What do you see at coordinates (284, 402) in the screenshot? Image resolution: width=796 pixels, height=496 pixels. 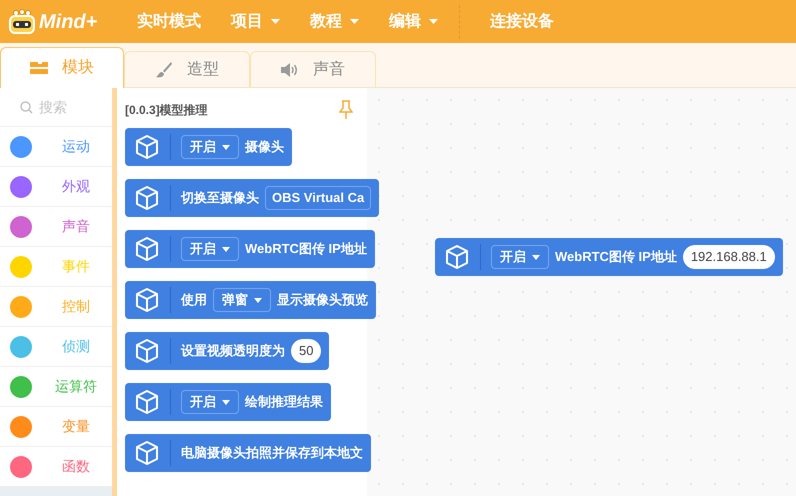 I see `block-label: 绘制推理结果` at bounding box center [284, 402].